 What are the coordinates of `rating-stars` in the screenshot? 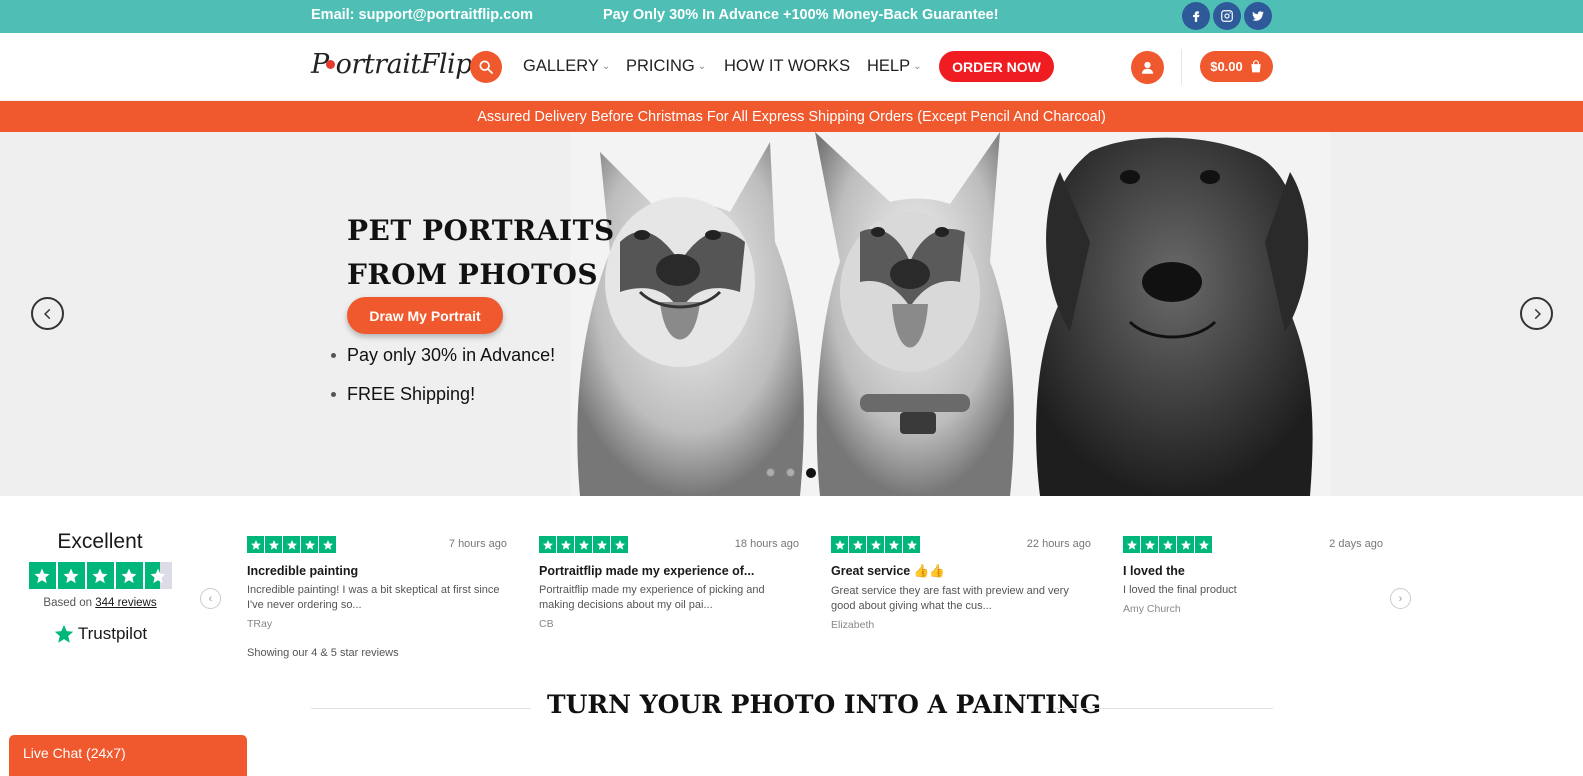 It's located at (100, 575).